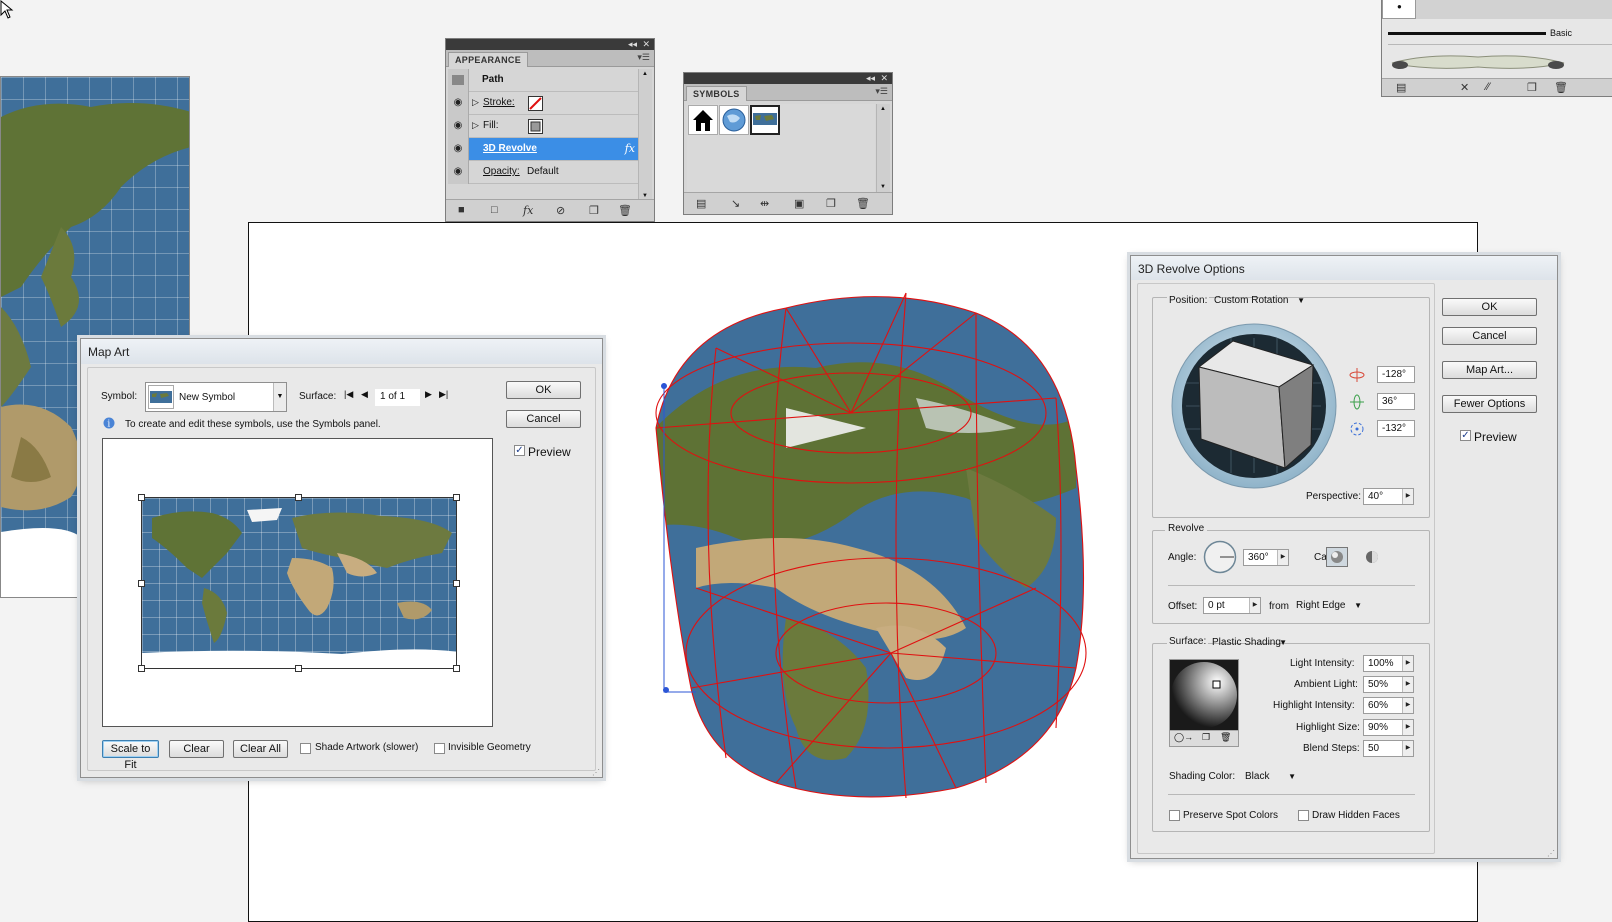 The width and height of the screenshot is (1612, 922). Describe the element at coordinates (645, 135) in the screenshot. I see `scrollbar: ▲ ▼` at that location.